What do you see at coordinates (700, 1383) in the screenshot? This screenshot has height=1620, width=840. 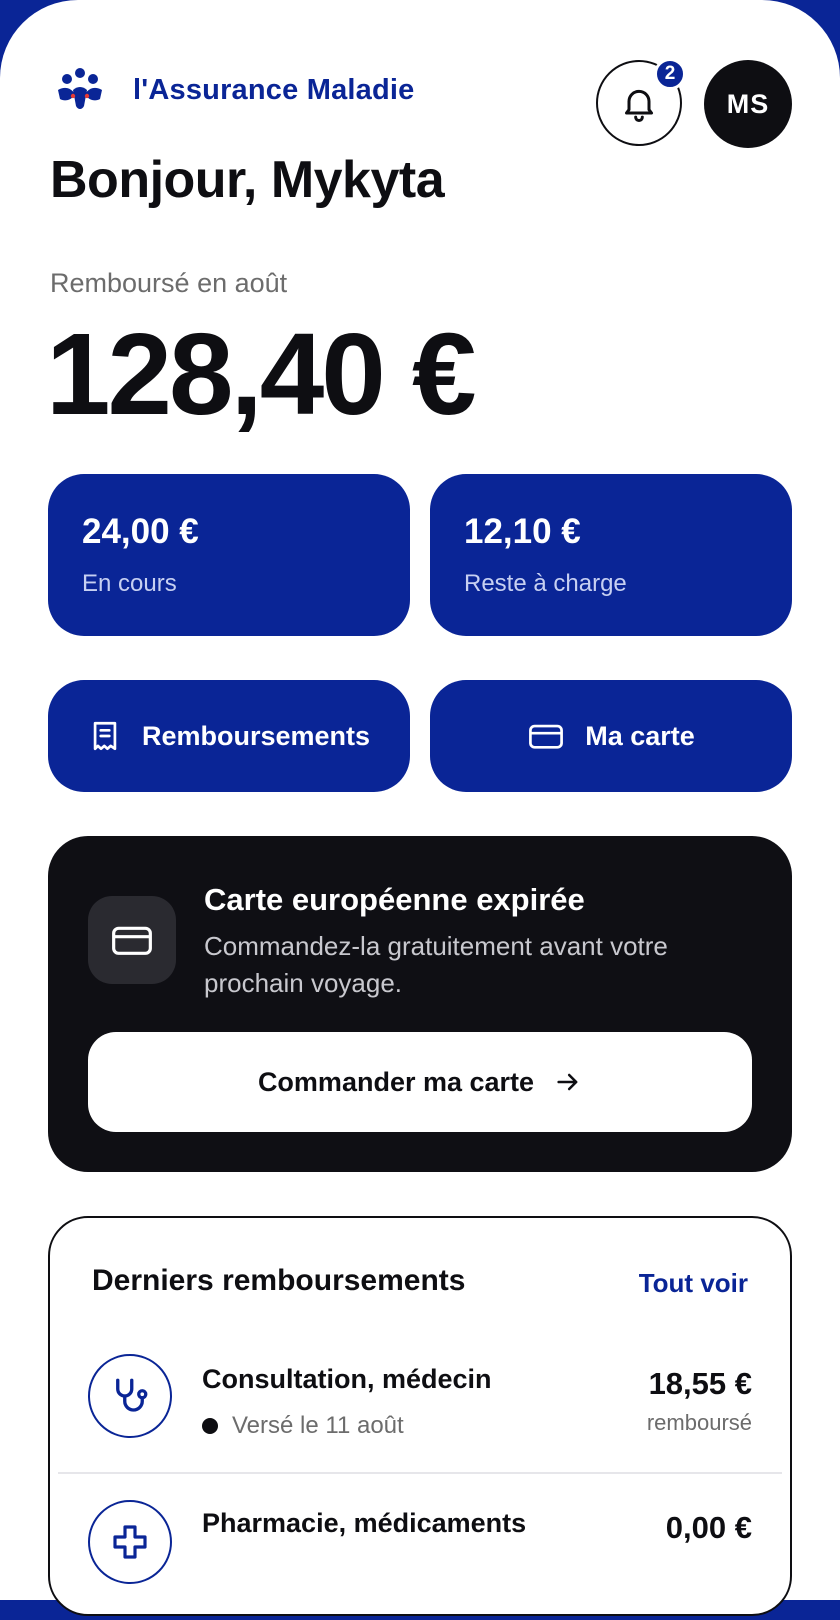 I see `row-amount: 18,55 €` at bounding box center [700, 1383].